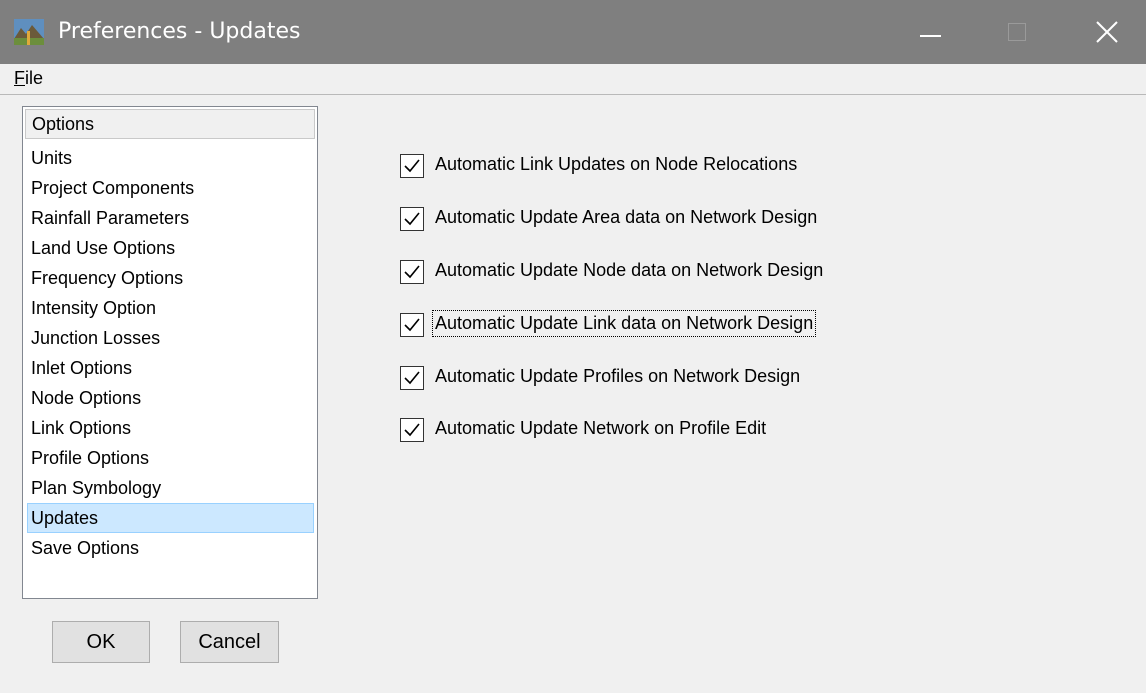  I want to click on close-icon, so click(1107, 32).